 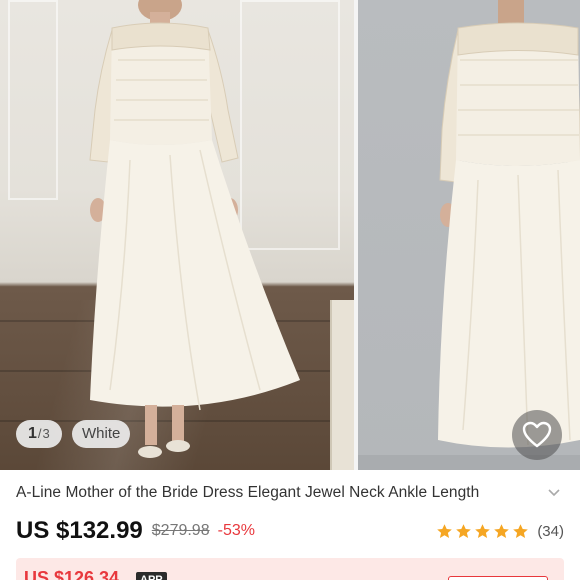 I want to click on heart-outline-icon, so click(x=537, y=434).